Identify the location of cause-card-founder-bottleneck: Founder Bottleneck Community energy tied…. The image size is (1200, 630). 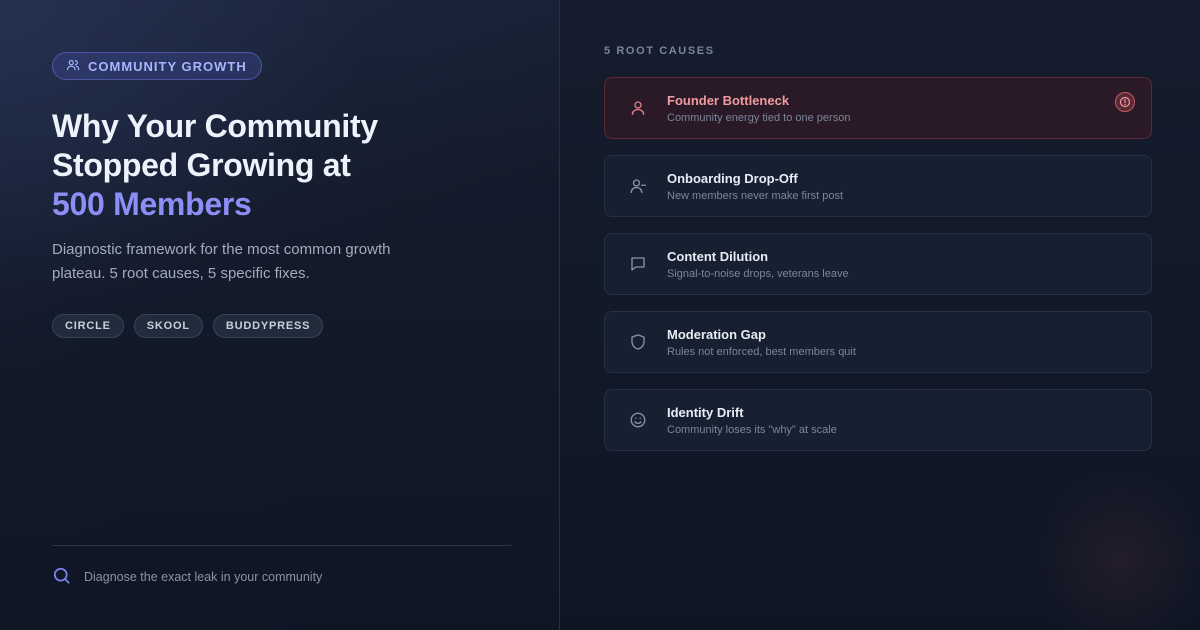
(878, 108).